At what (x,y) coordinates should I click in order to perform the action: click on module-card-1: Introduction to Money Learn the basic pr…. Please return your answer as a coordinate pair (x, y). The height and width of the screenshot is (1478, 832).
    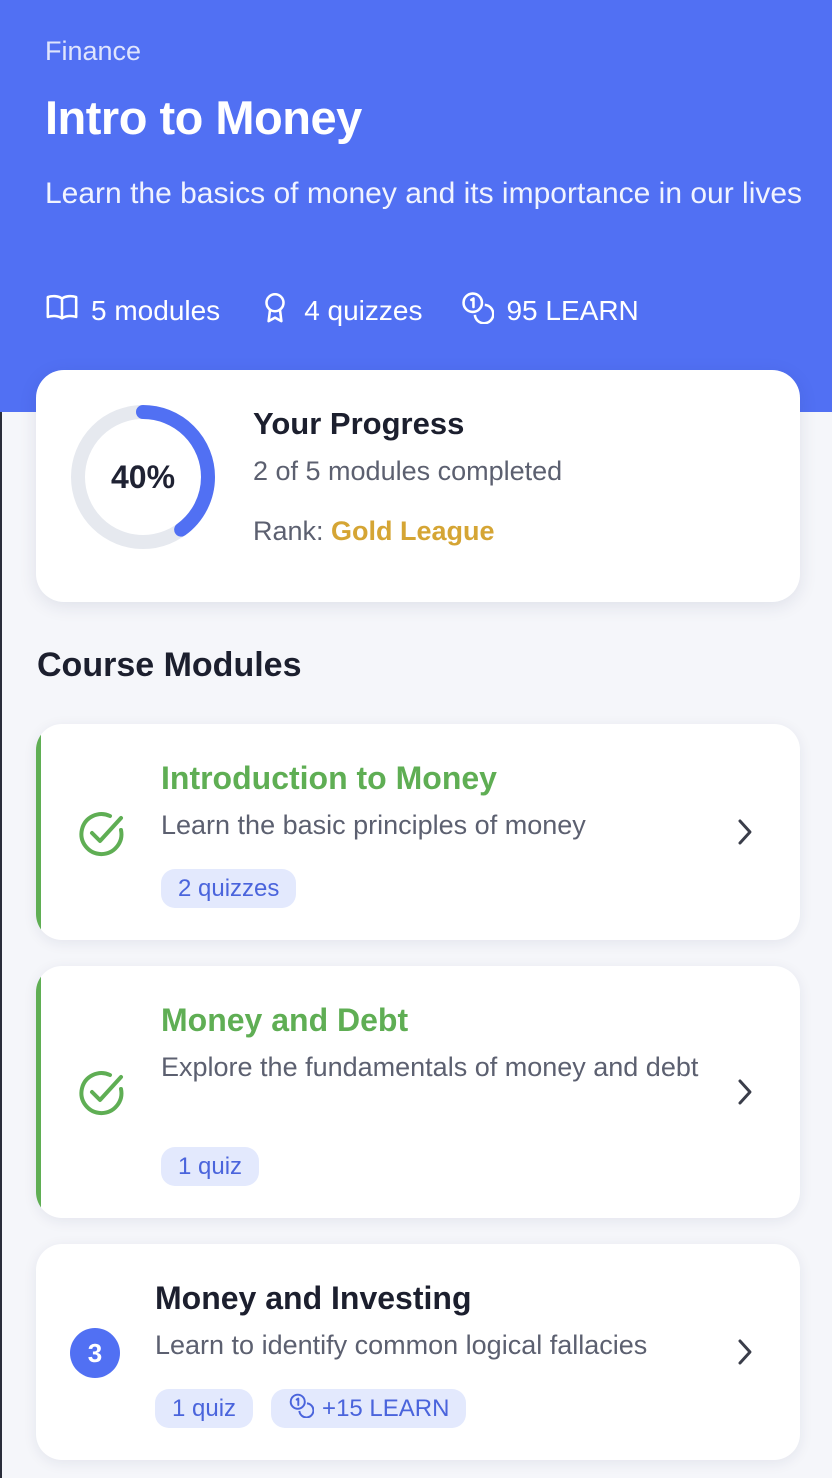
    Looking at the image, I should click on (418, 832).